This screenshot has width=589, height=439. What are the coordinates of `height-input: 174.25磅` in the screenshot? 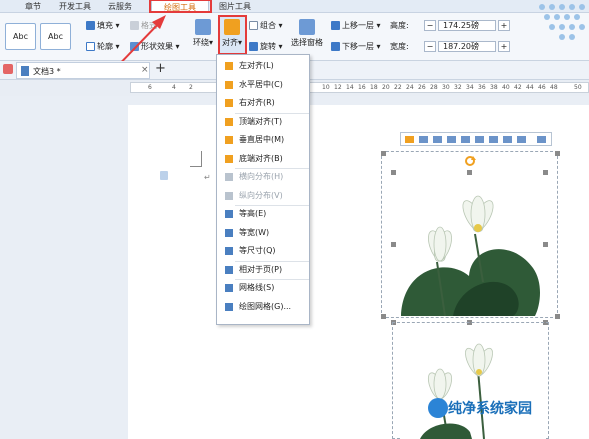 It's located at (467, 25).